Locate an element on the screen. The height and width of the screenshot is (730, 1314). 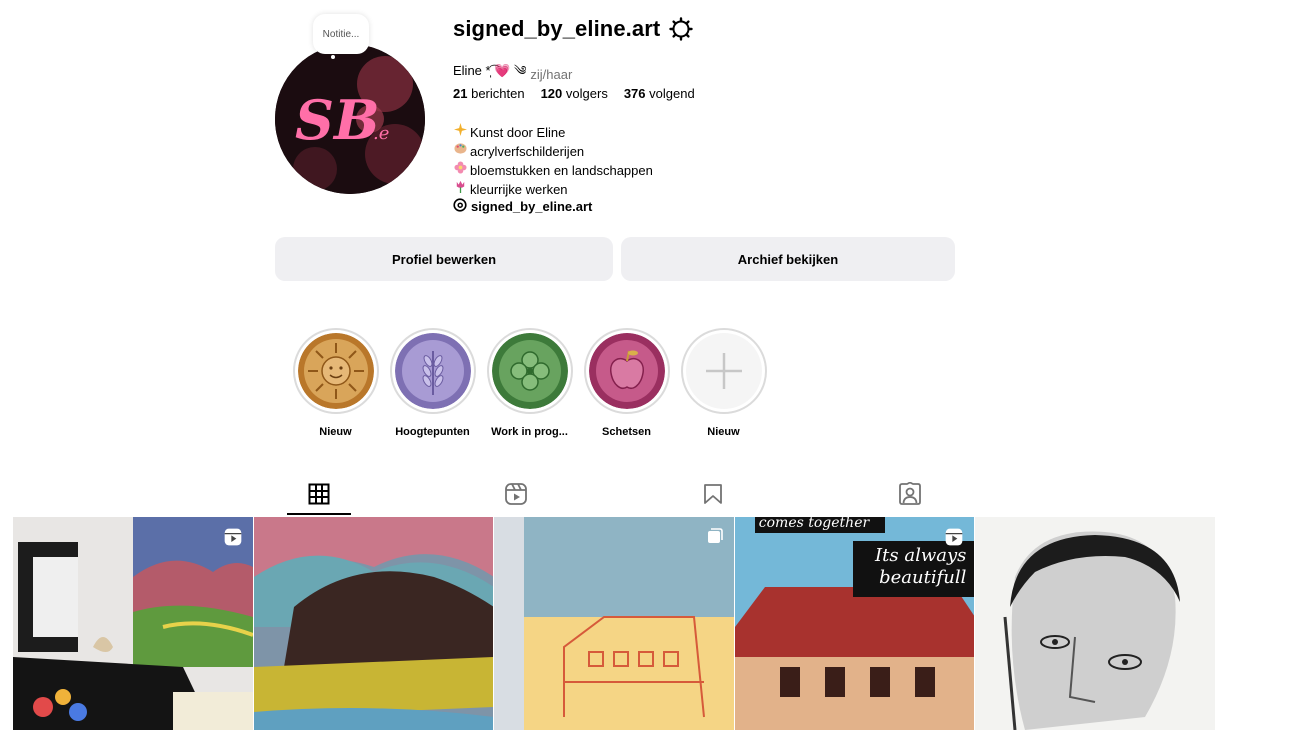
profile-tabs is located at coordinates (615, 496).